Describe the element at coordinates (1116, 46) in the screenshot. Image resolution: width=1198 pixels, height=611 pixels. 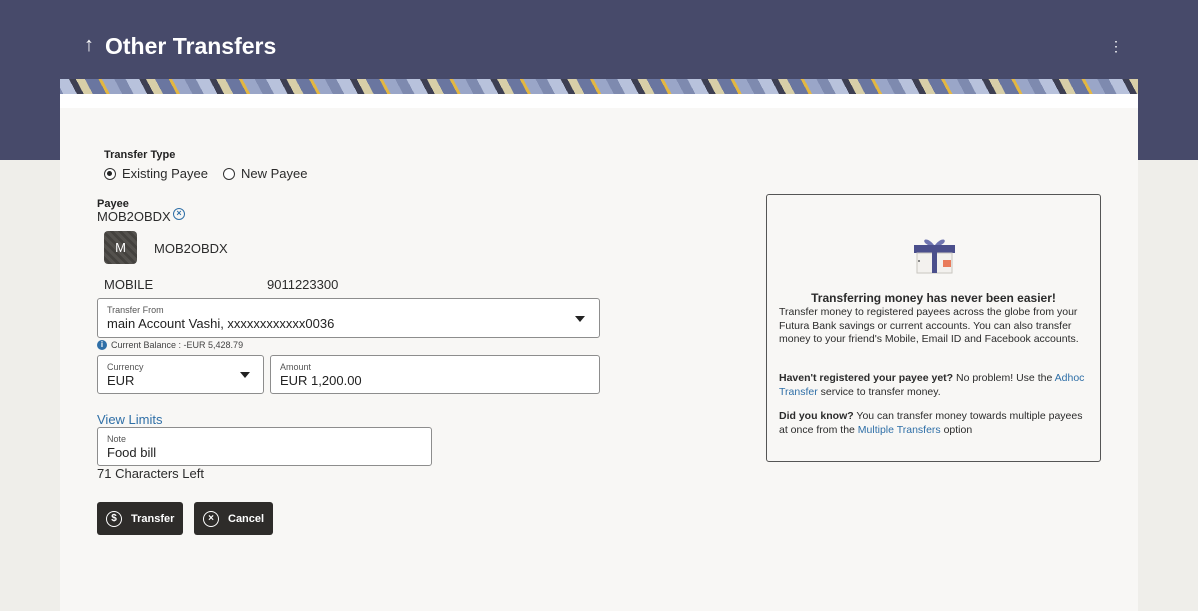
I see `kebab-menu-icon: ⋮` at that location.